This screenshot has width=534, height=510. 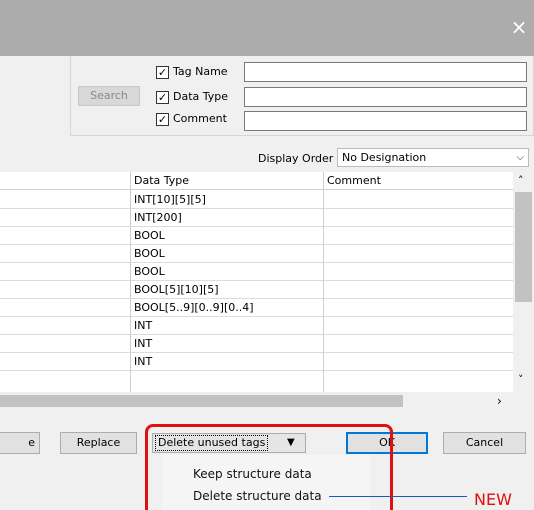 What do you see at coordinates (227, 290) in the screenshot?
I see `table-cell-data-type: BOOL[5][10][5]` at bounding box center [227, 290].